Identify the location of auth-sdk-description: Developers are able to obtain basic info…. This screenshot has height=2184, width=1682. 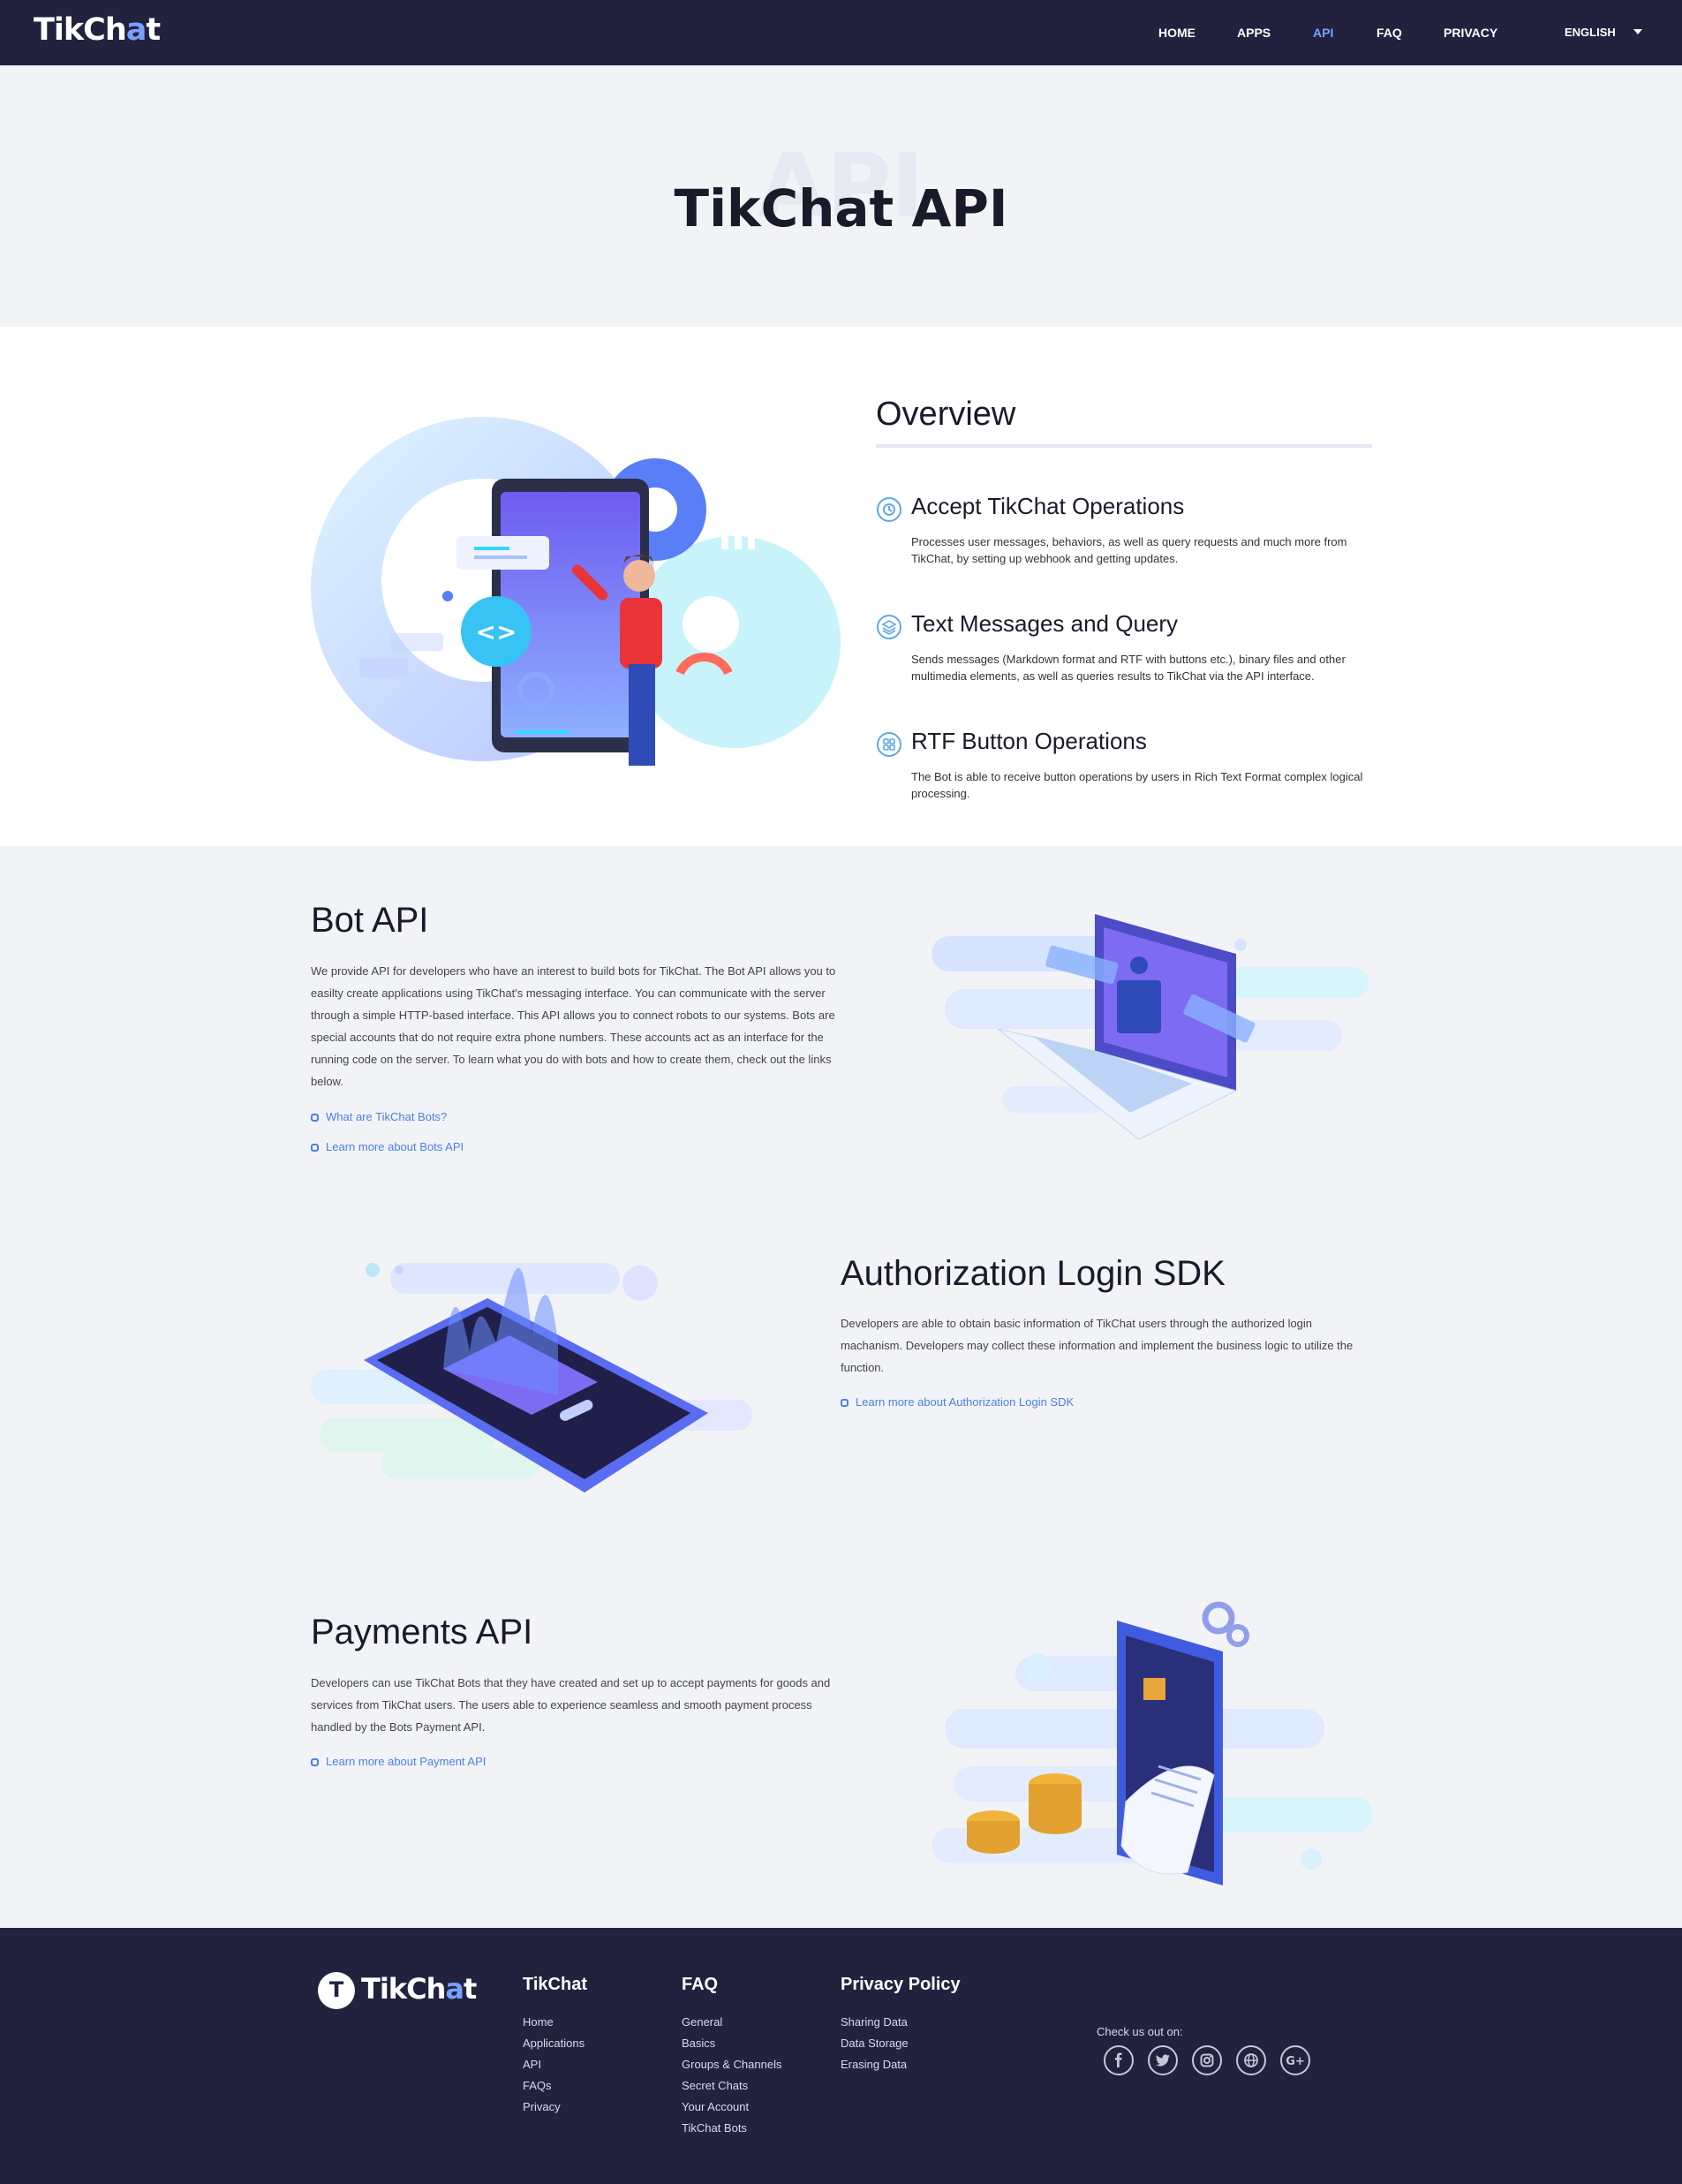
(1097, 1345).